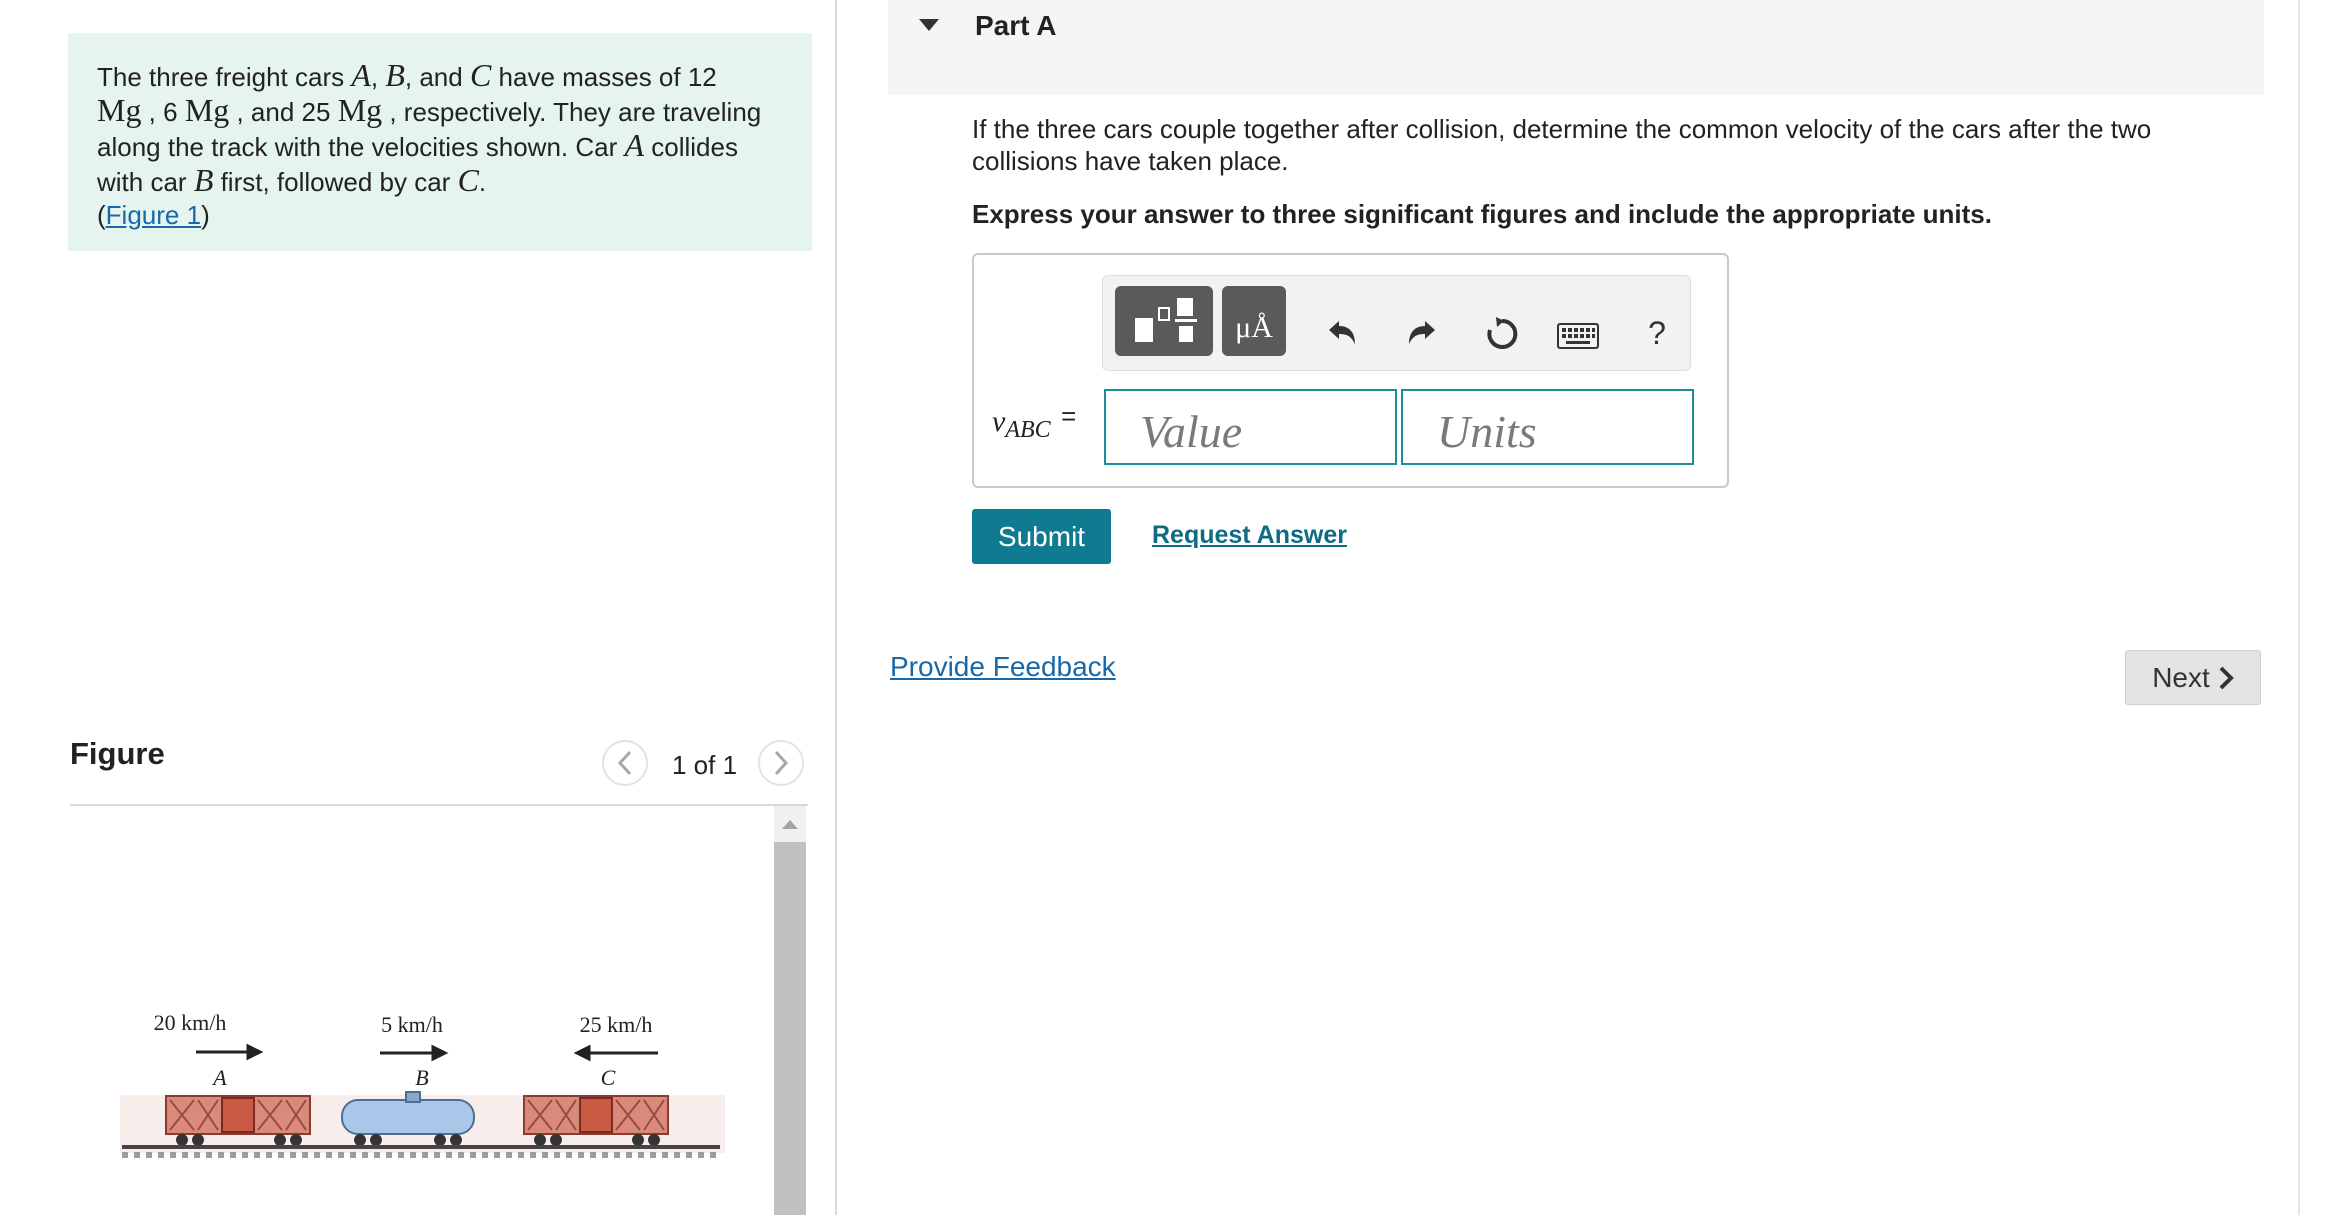  Describe the element at coordinates (1249, 535) in the screenshot. I see `request-answer-link: Request Answer` at that location.